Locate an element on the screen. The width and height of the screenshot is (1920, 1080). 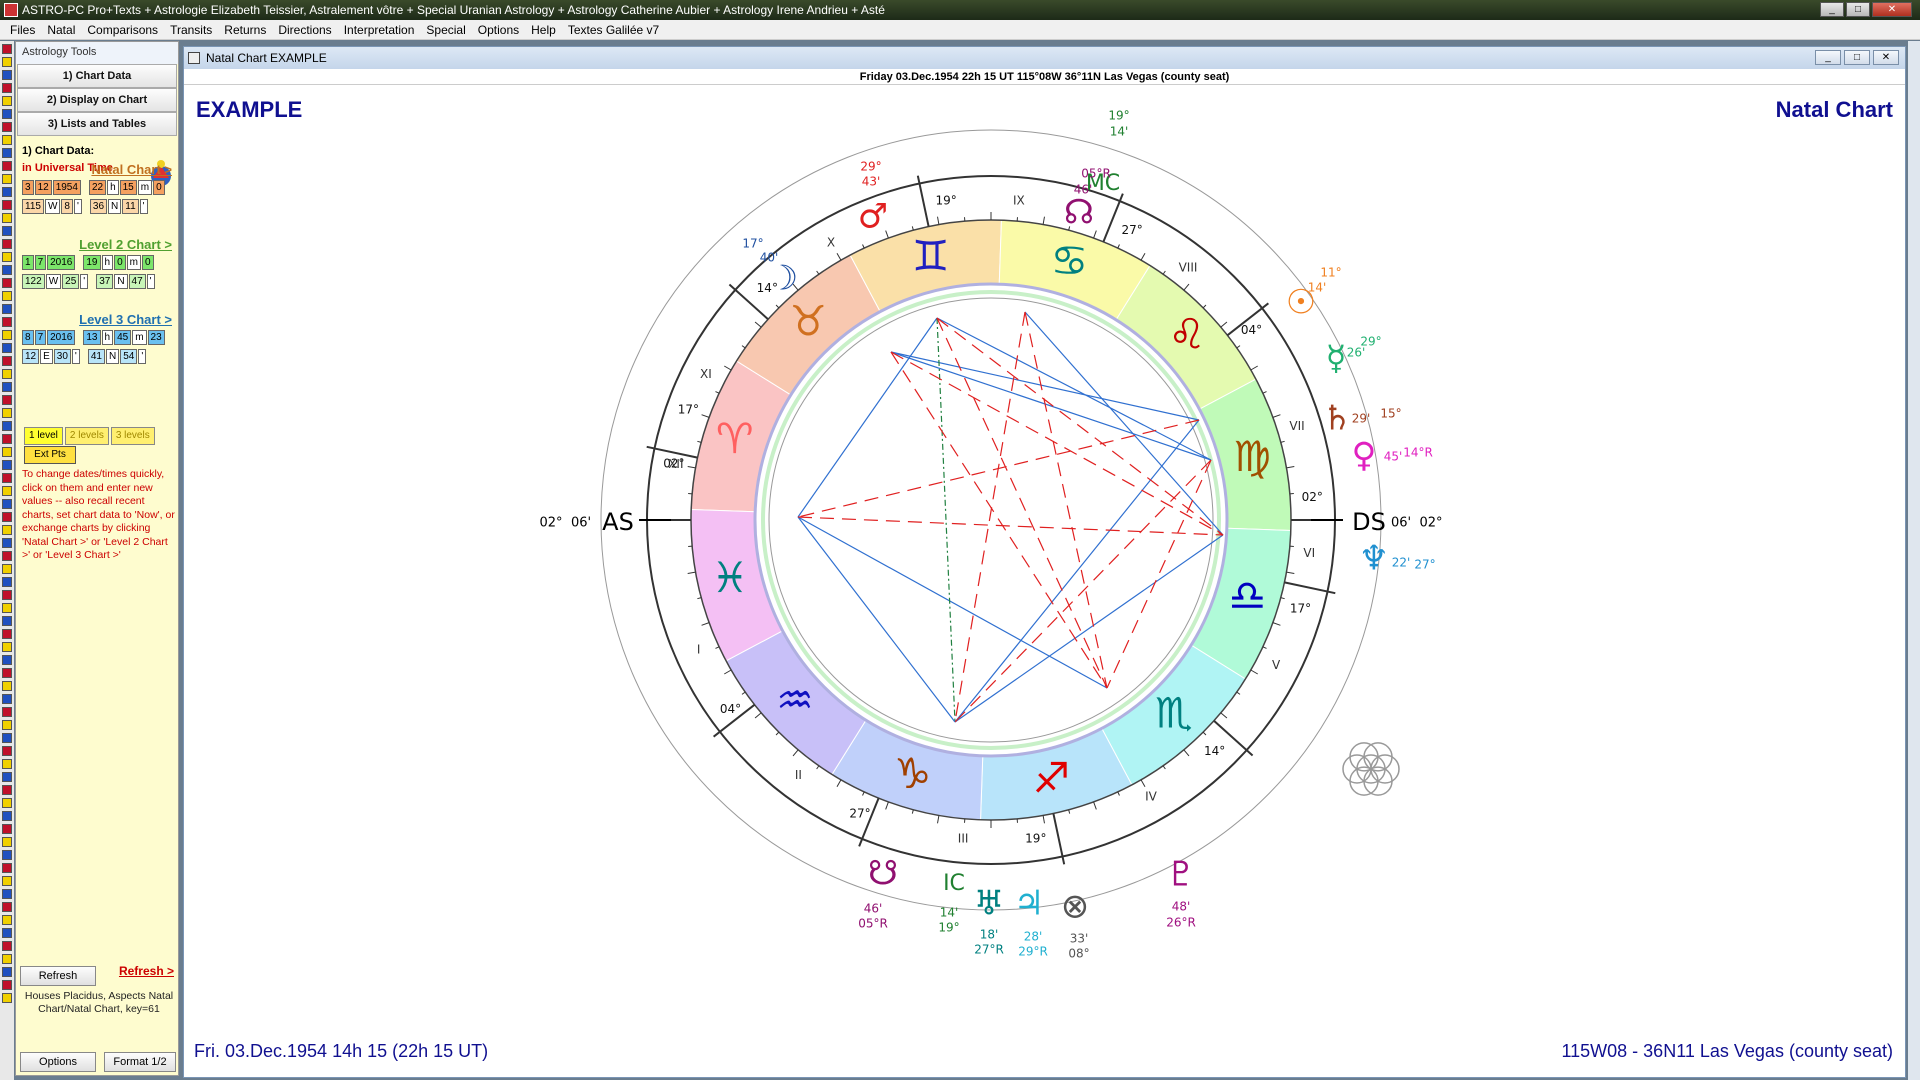
natal-year: 1954 is located at coordinates (66, 187).